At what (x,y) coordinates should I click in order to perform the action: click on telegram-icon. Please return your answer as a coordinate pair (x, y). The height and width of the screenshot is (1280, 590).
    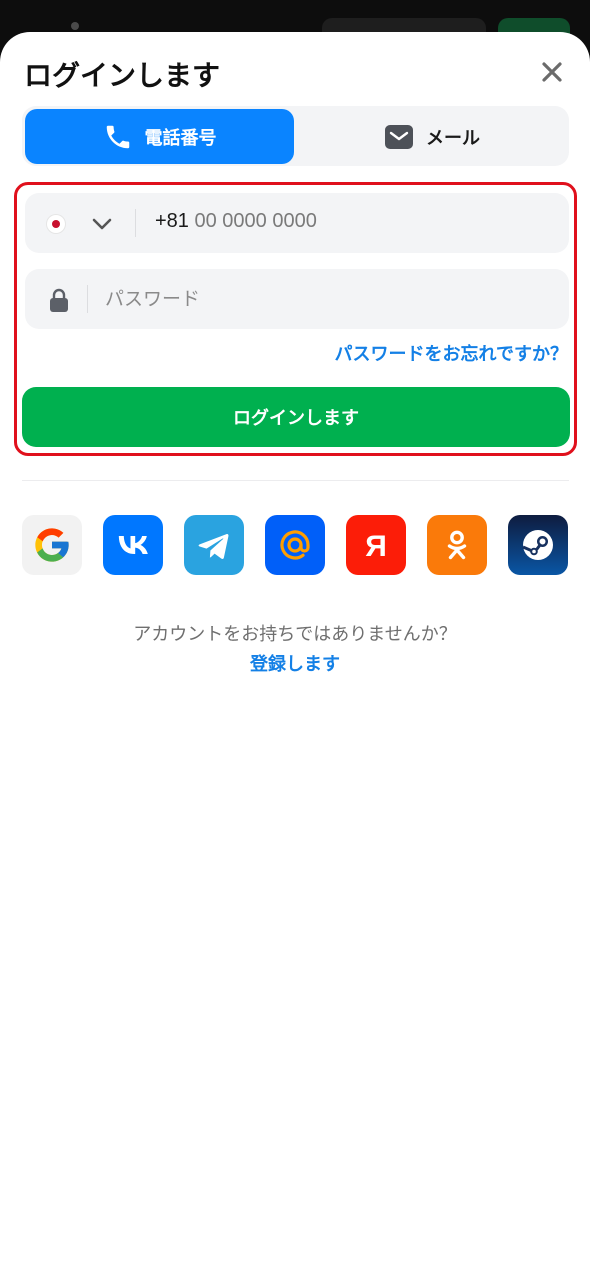
    Looking at the image, I should click on (213, 546).